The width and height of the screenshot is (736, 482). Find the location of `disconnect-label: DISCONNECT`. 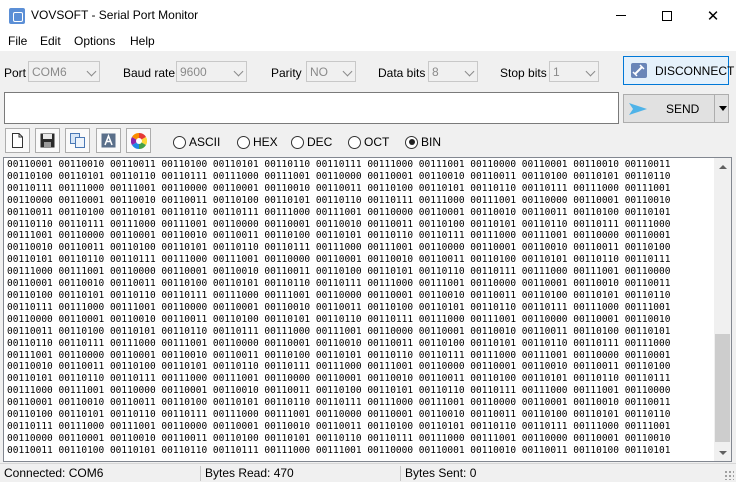

disconnect-label: DISCONNECT is located at coordinates (695, 71).